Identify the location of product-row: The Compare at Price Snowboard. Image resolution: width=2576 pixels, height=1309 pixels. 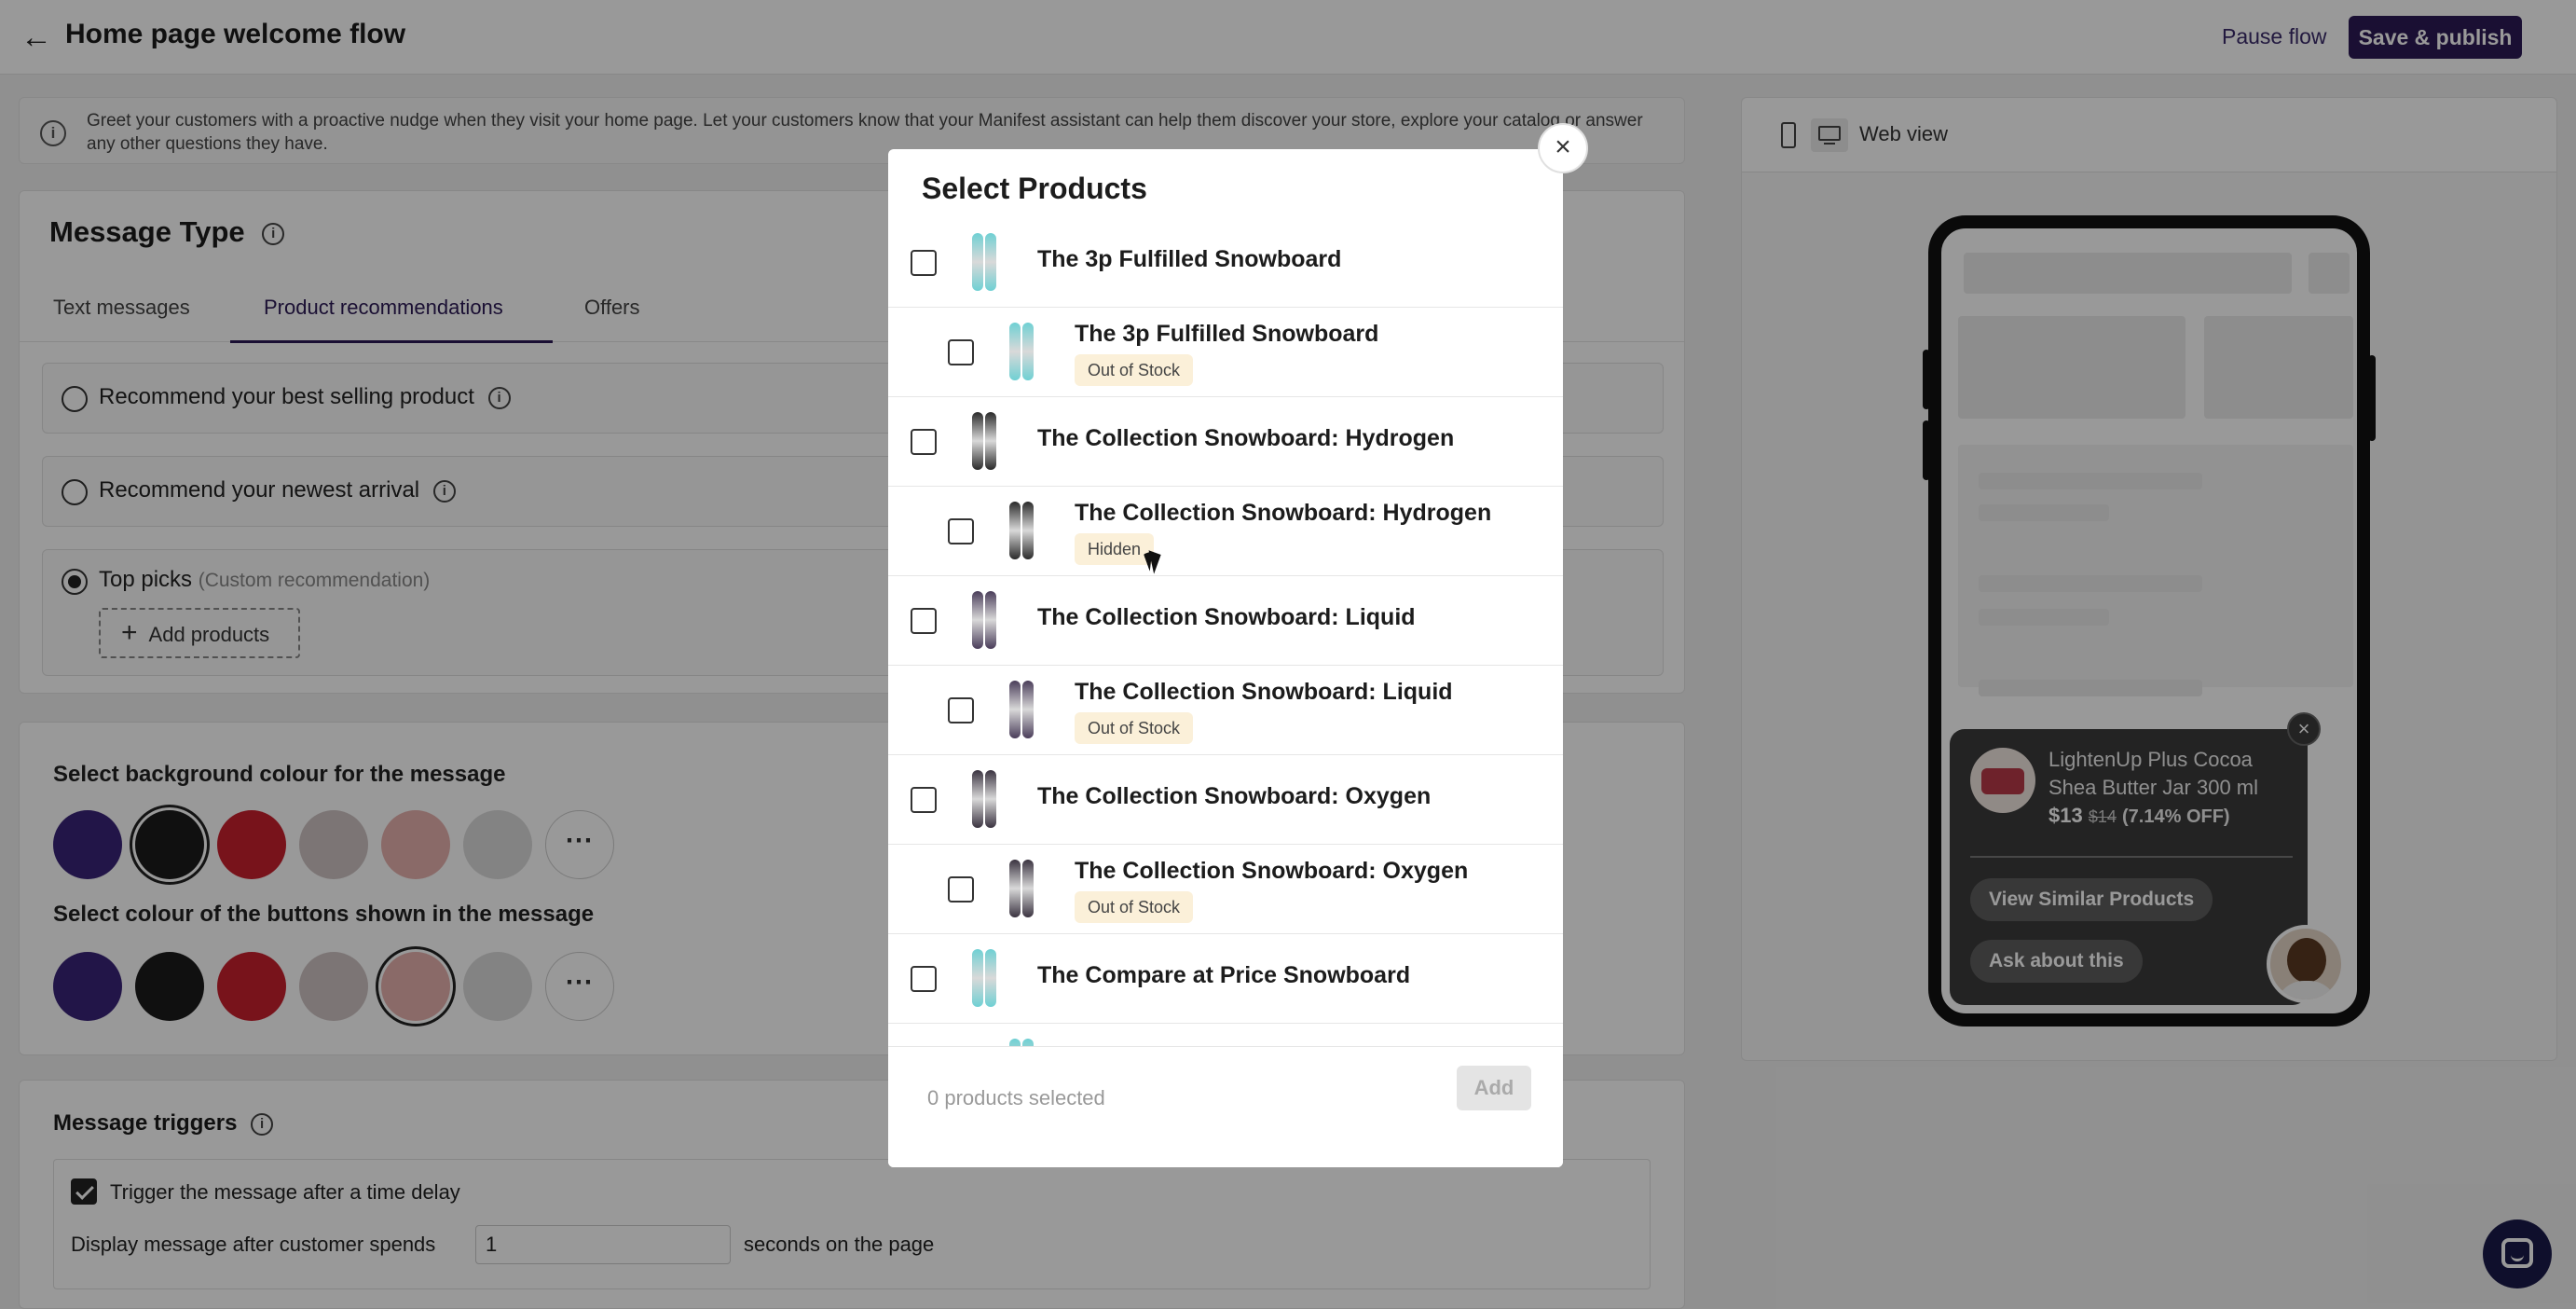
(1225, 979).